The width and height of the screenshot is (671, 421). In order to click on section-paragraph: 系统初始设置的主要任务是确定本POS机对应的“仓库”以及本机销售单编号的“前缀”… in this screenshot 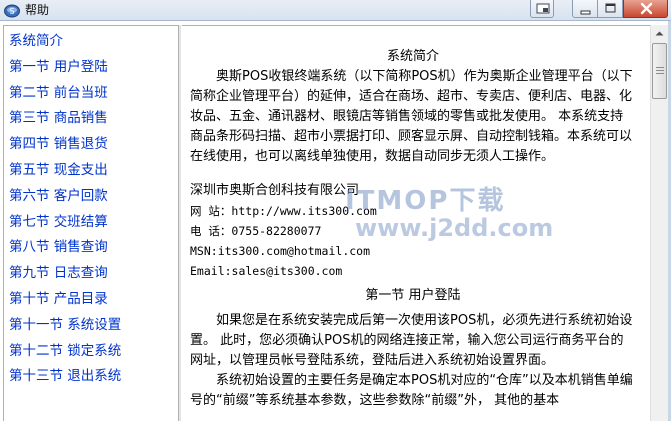, I will do `click(411, 390)`.